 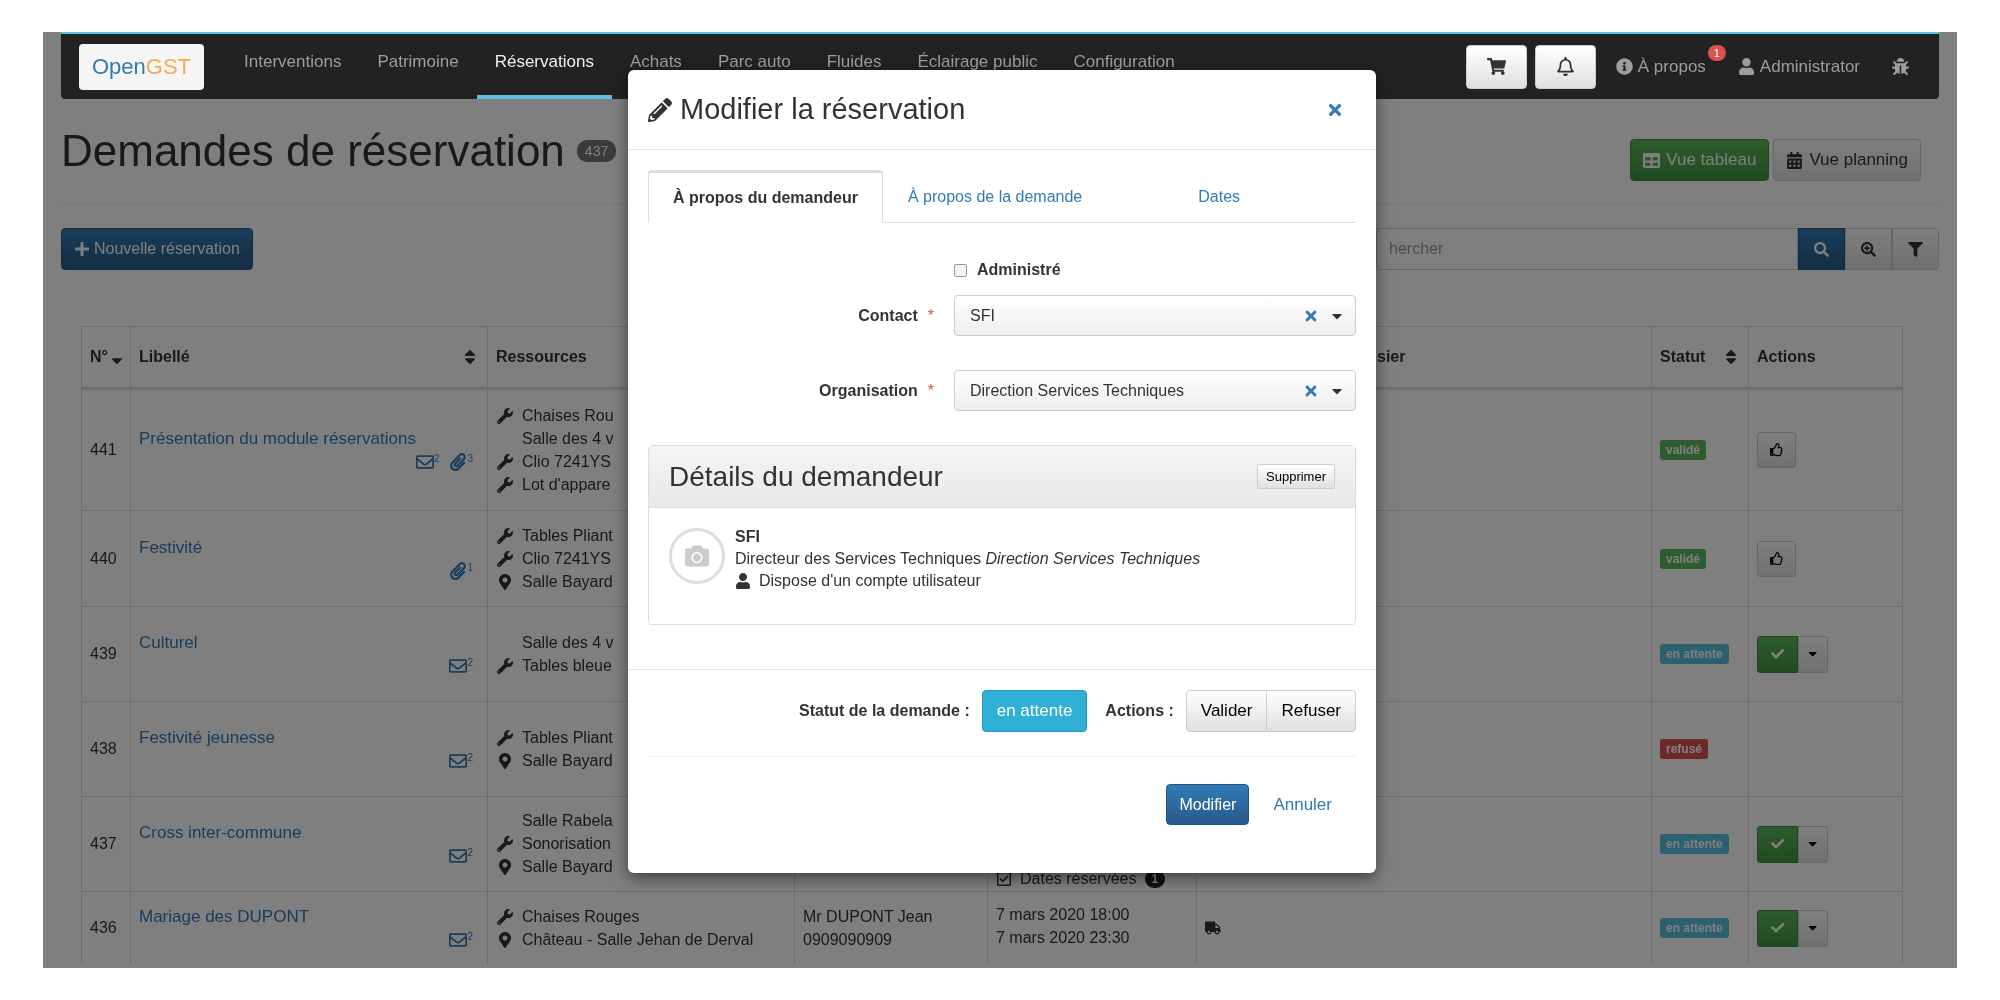 I want to click on reservation-link: Mariage des DUPONT, so click(x=309, y=917).